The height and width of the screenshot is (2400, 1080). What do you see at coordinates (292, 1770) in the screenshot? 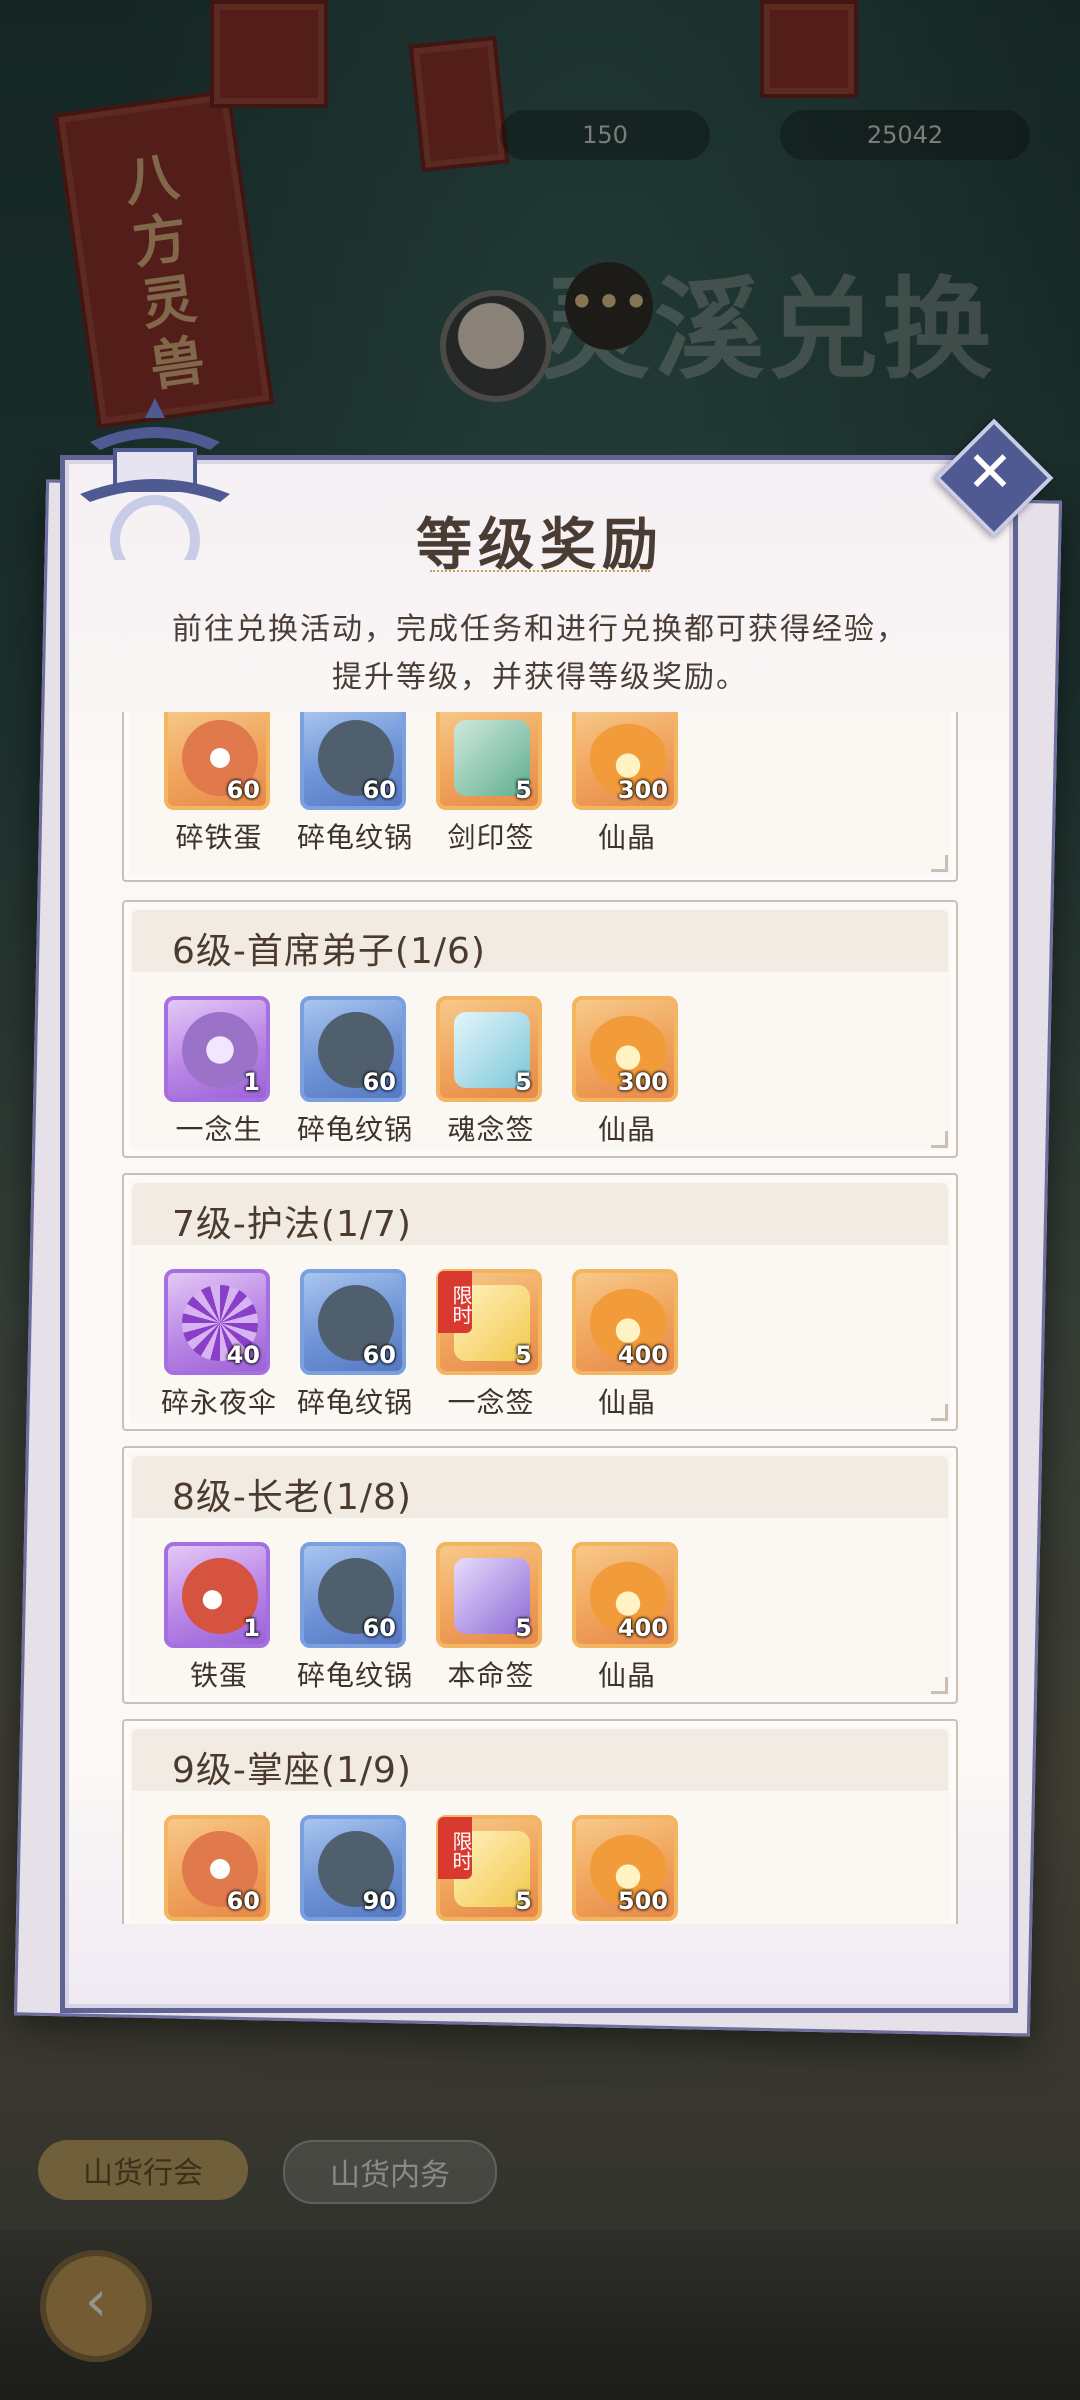
I see `card-title: 9级-掌座(1/9)` at bounding box center [292, 1770].